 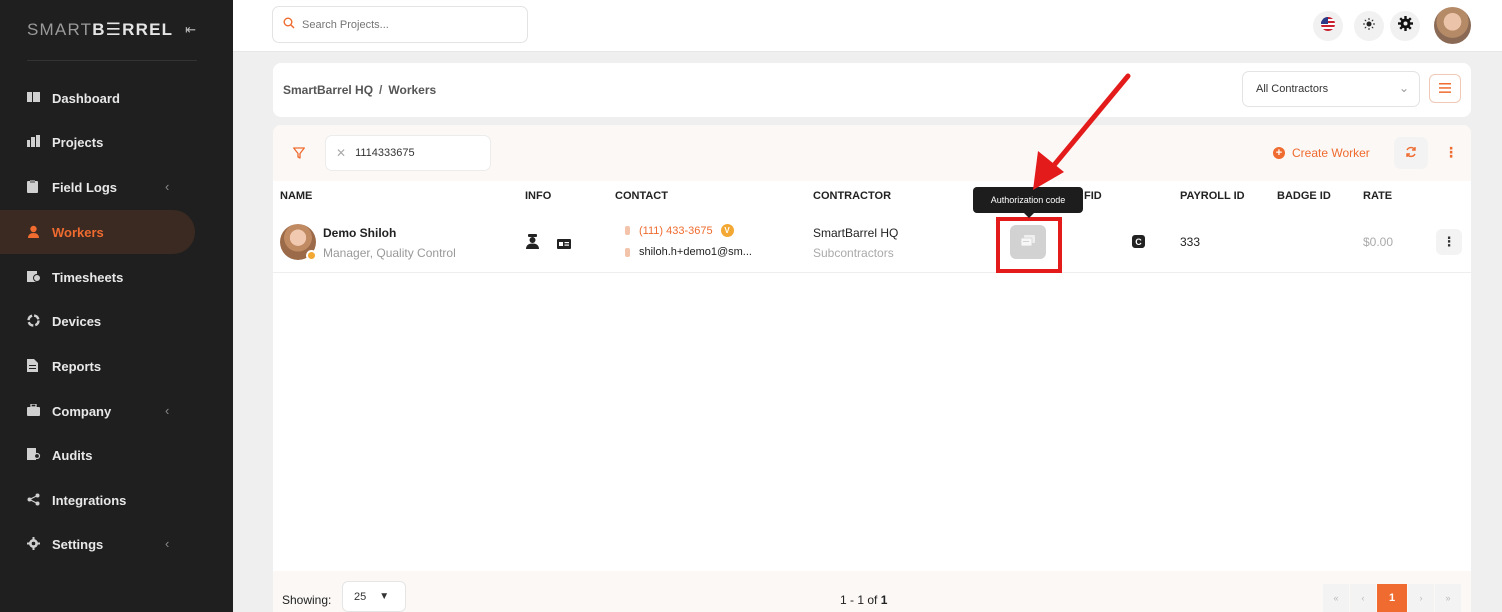 I want to click on contractor-select-value: All Contractors, so click(x=1292, y=89).